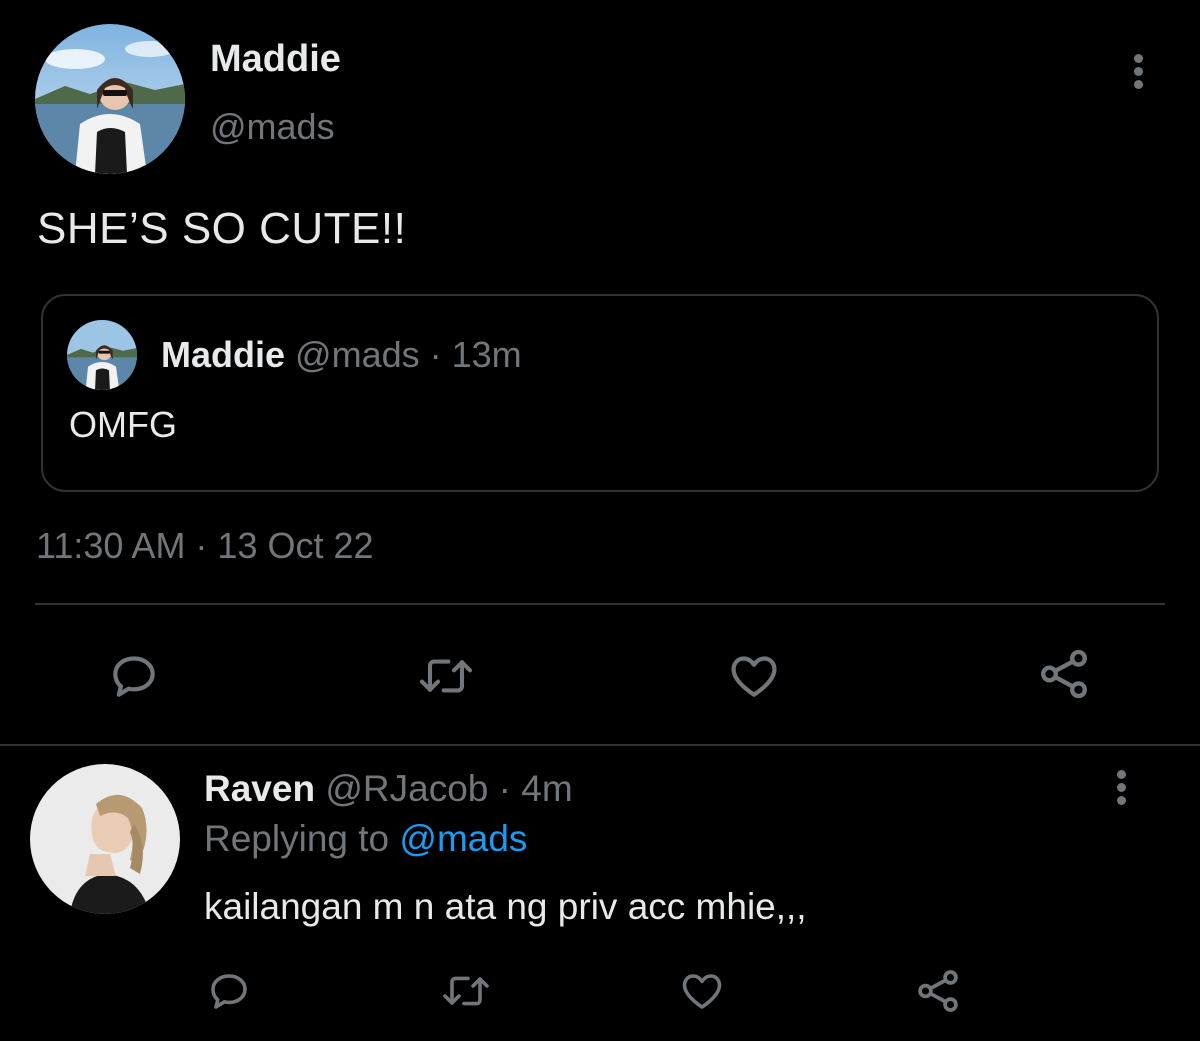 The image size is (1200, 1041). I want to click on quoted-tweet-text: OMFG, so click(123, 424).